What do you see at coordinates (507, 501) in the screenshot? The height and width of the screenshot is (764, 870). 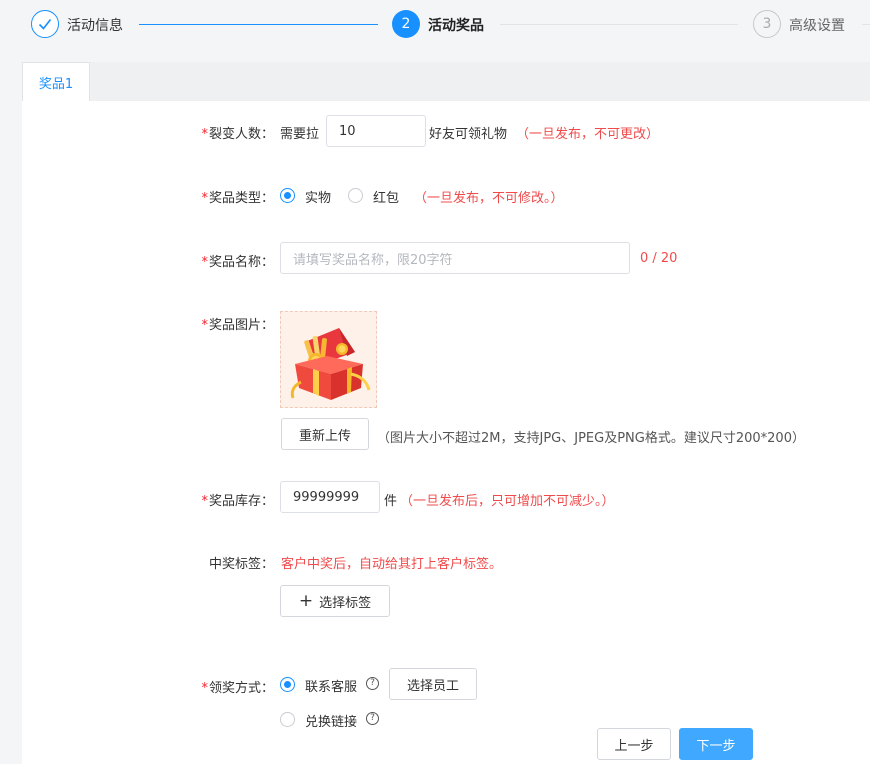 I see `stock-note: （一旦发布后，只可增加不可减少。）` at bounding box center [507, 501].